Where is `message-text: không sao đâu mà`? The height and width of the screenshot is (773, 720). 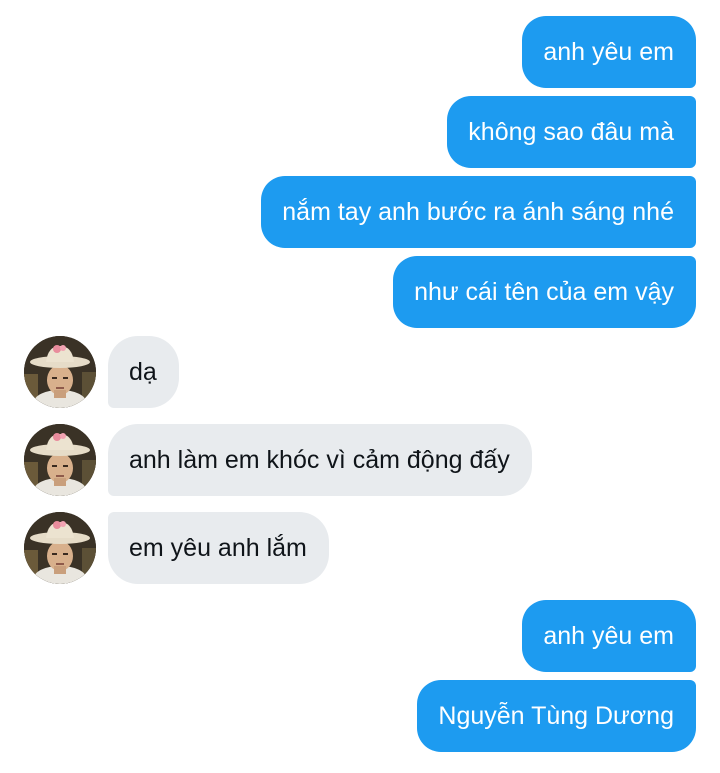
message-text: không sao đâu mà is located at coordinates (571, 131).